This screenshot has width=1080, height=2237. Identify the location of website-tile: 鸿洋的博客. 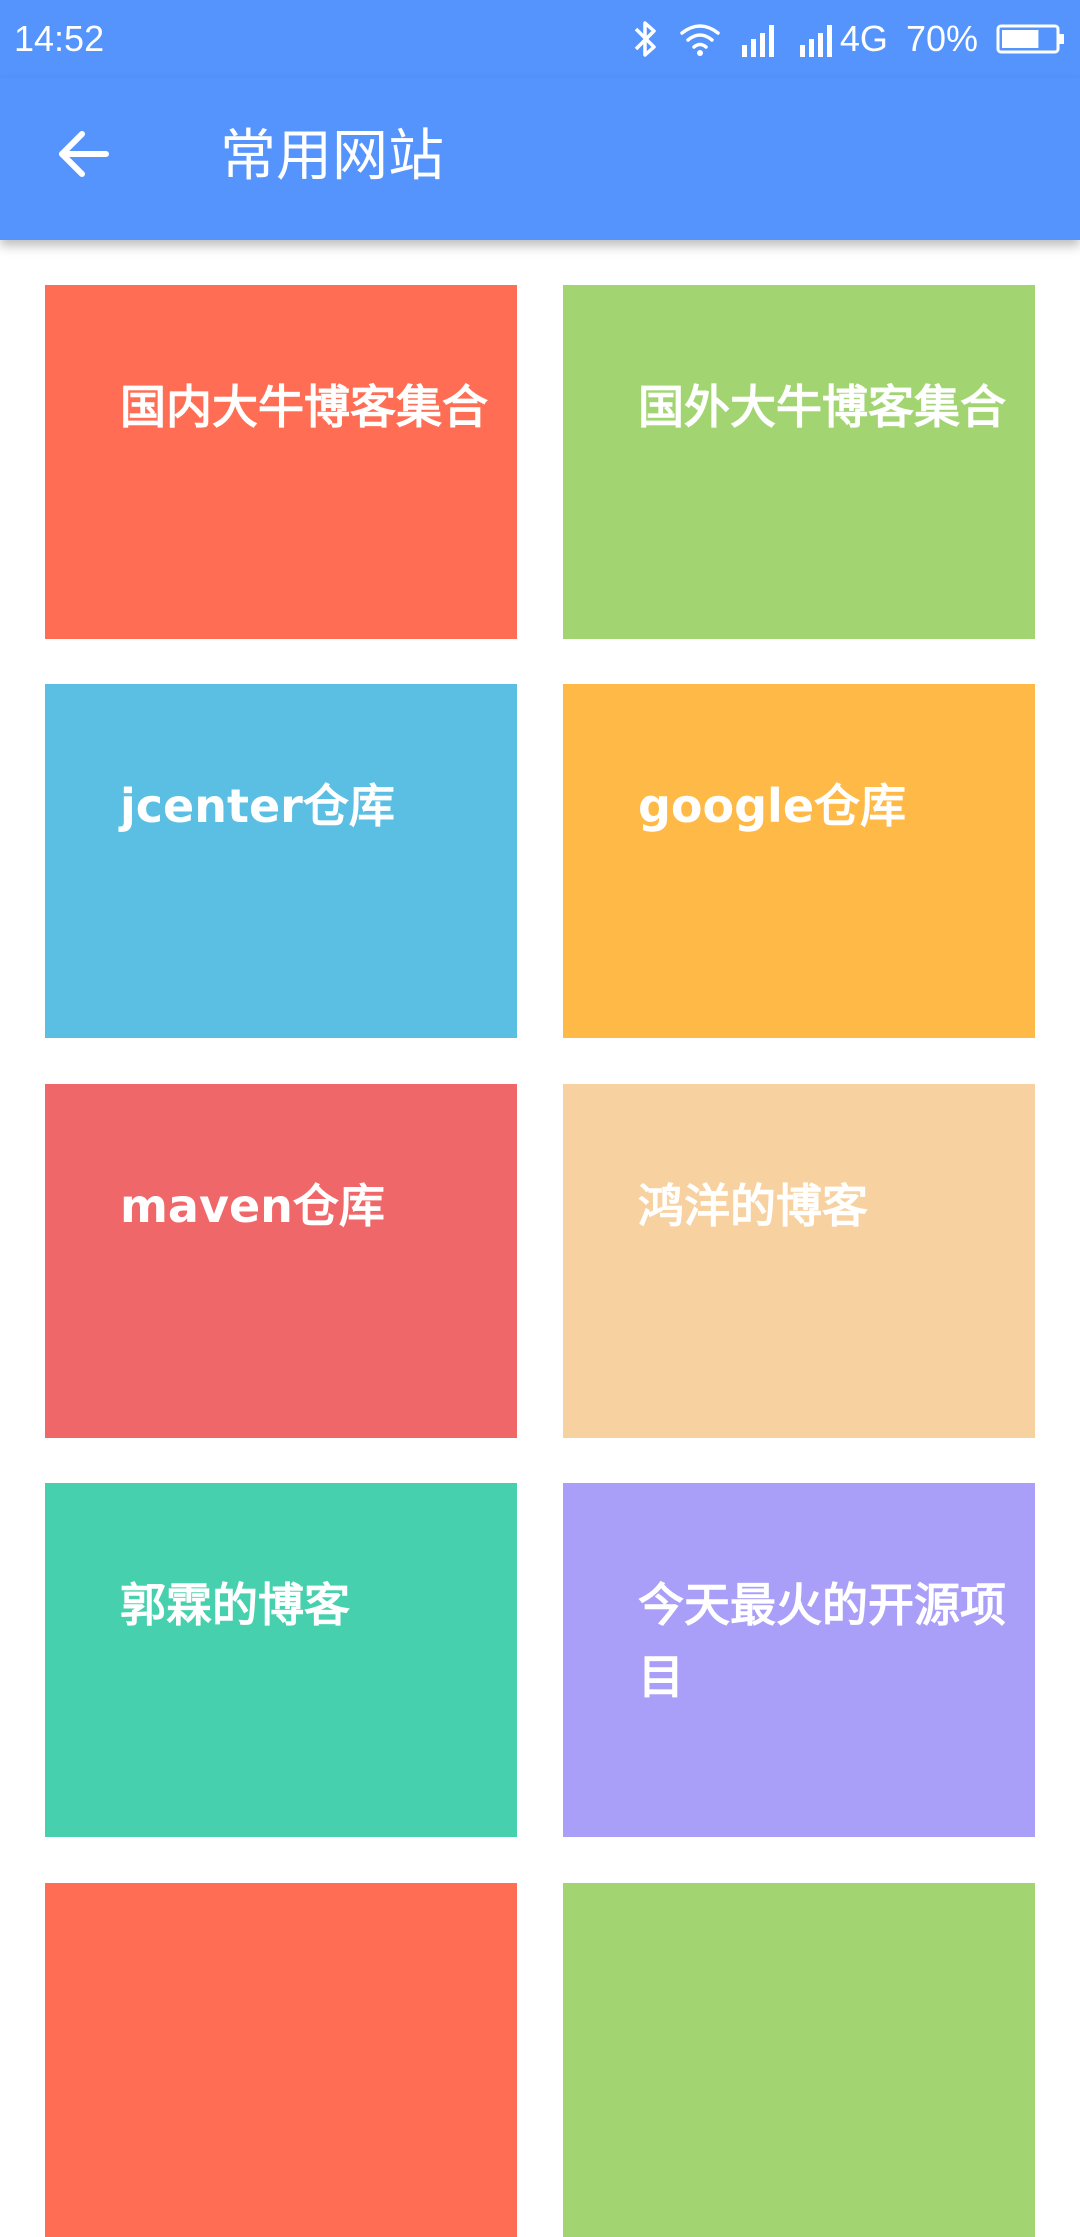
(799, 1261).